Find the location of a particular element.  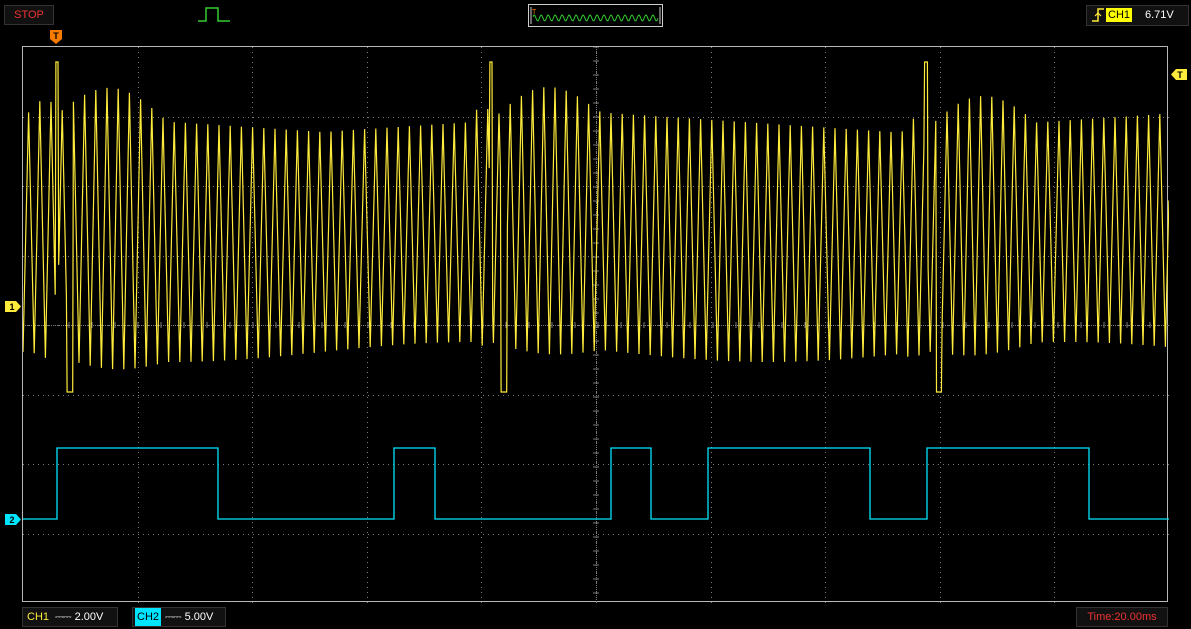

bottom-status-bar: CH1 ⎓⎓ 2.00V CH2 ⎓⎓ 5.00V Time:20.00ms is located at coordinates (595, 616).